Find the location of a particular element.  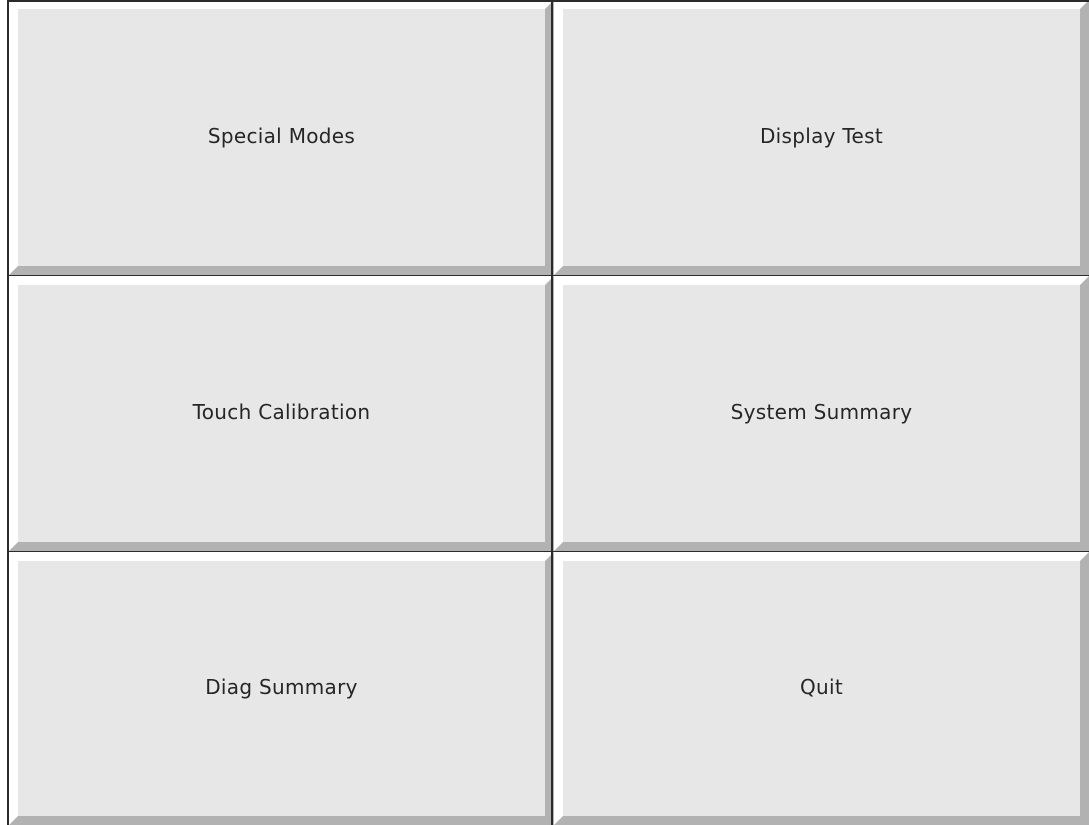

diag-summary-label: Diag Summary is located at coordinates (281, 686).